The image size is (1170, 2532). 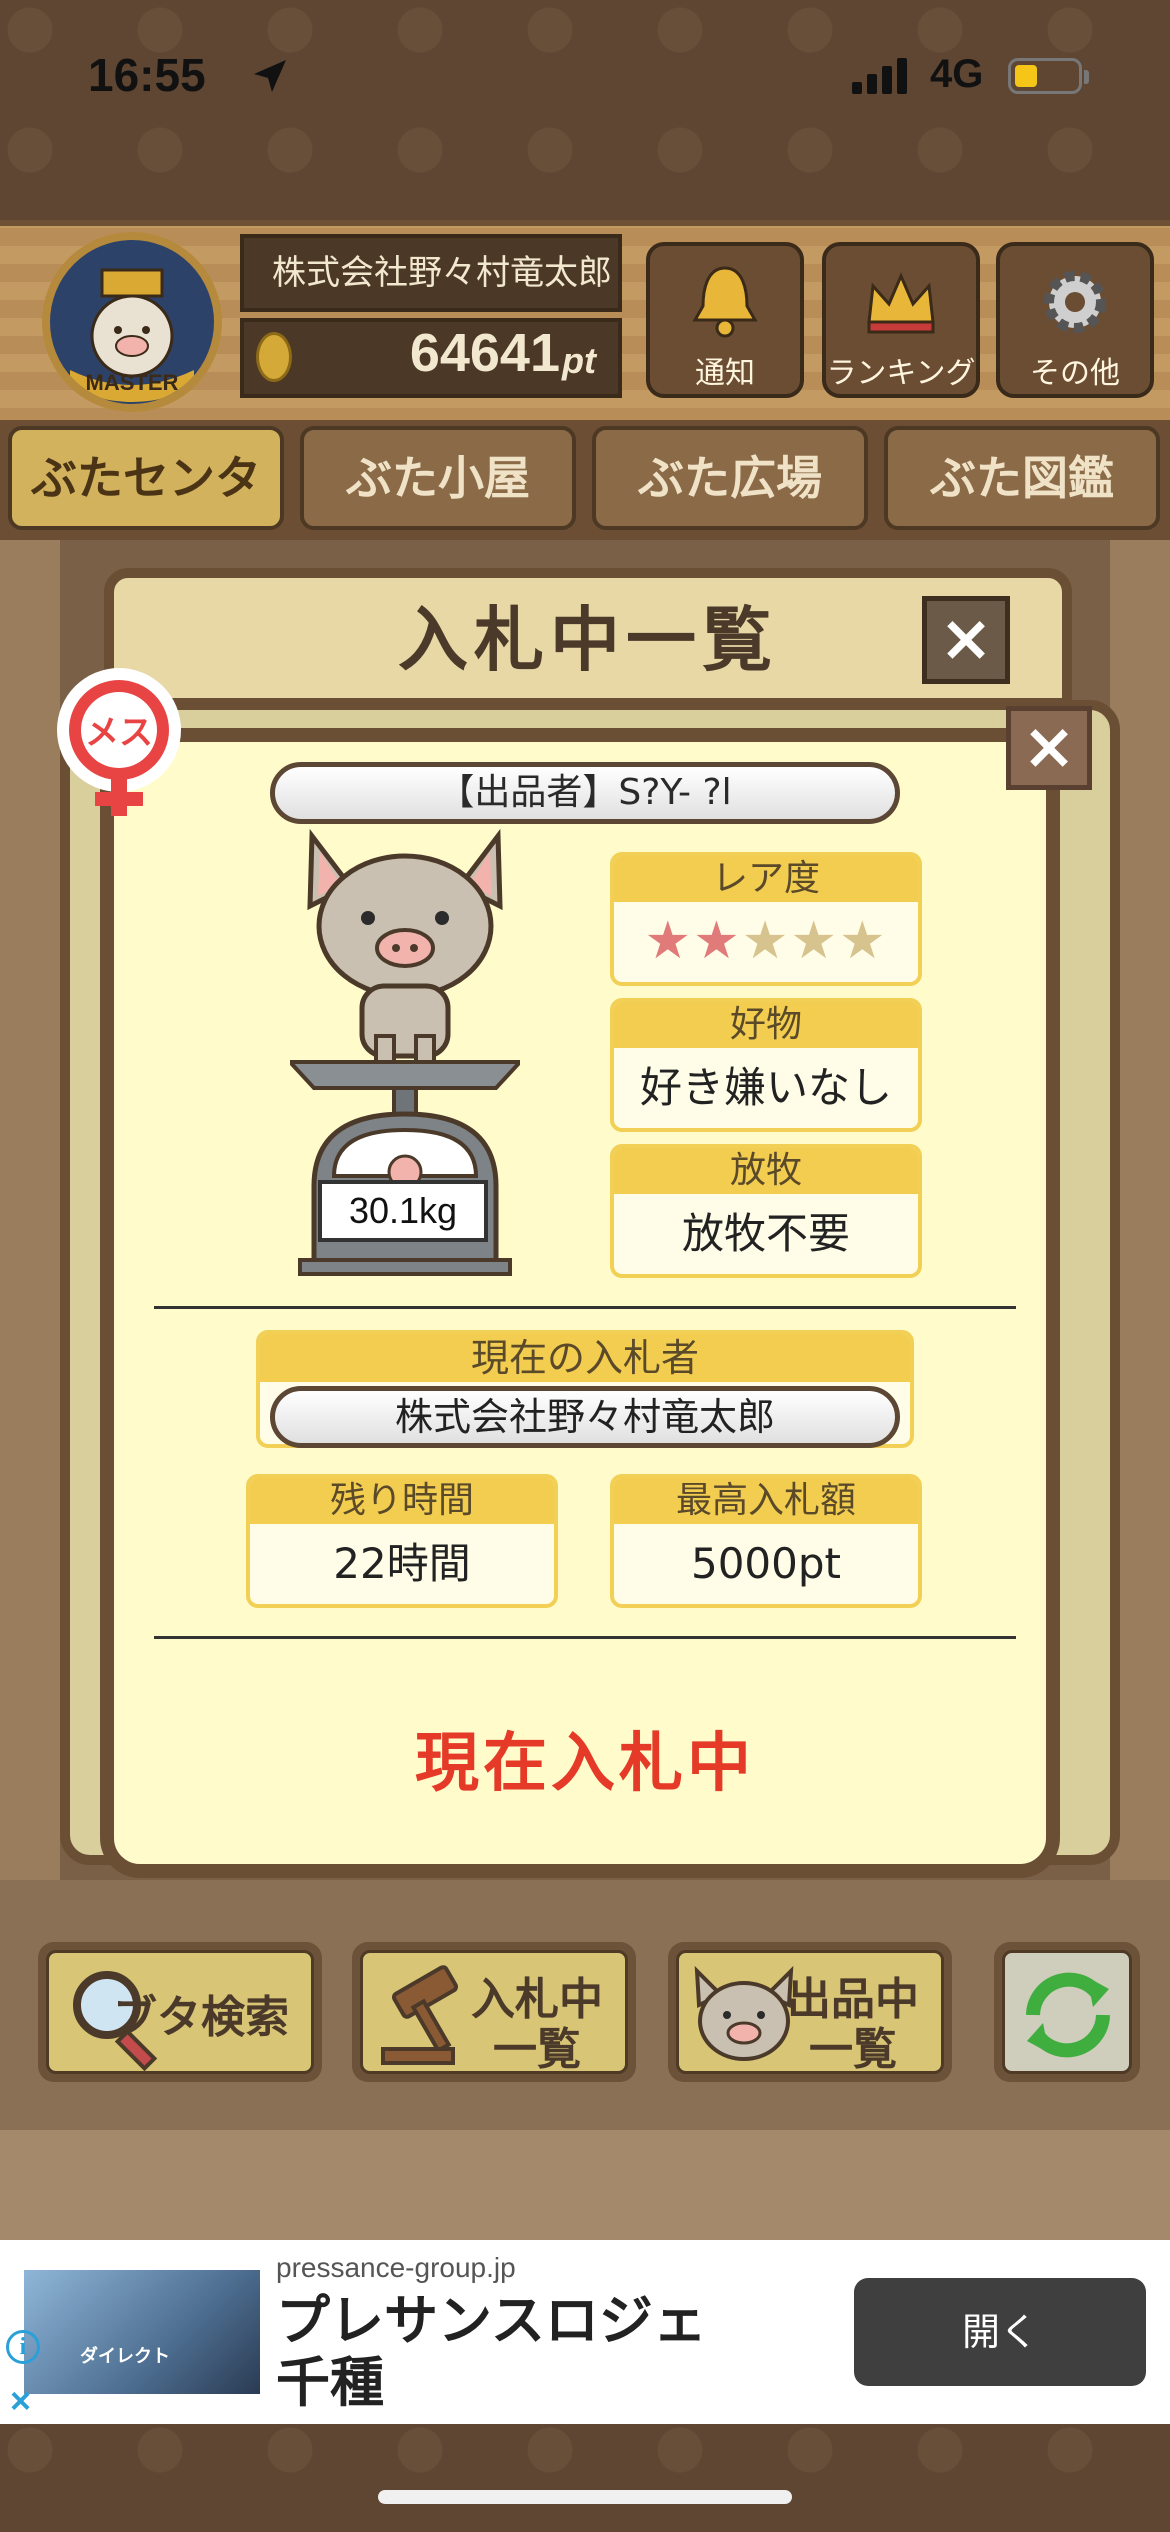 What do you see at coordinates (765, 1563) in the screenshot?
I see `max-bid-value: 5000pt` at bounding box center [765, 1563].